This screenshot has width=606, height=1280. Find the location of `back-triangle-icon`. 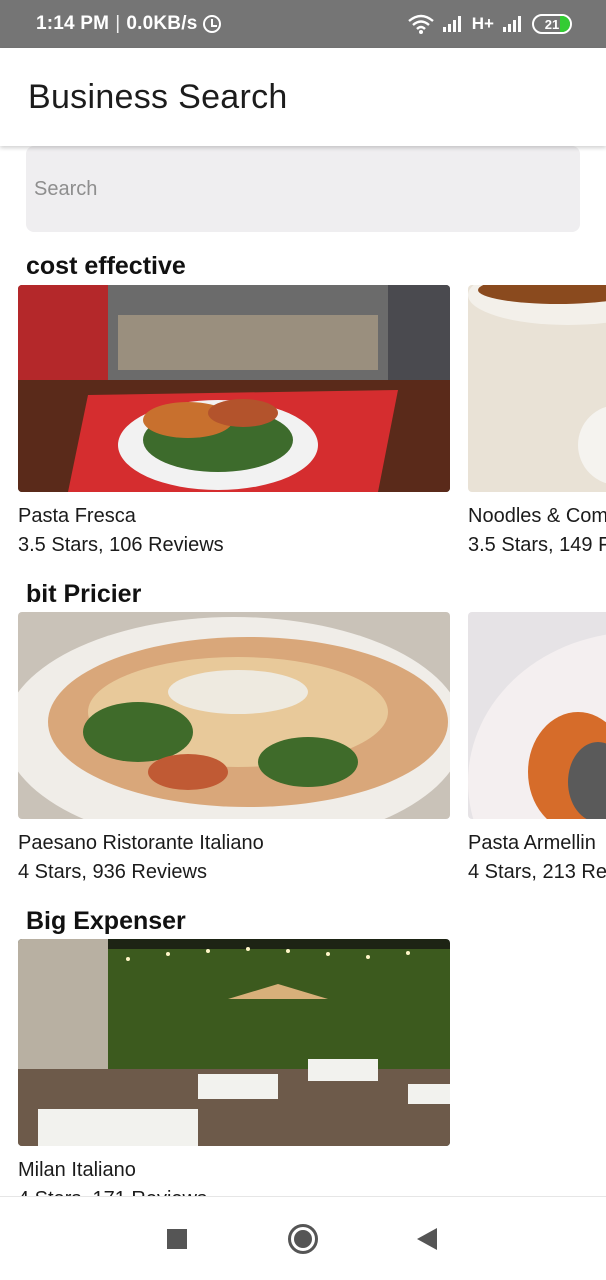

back-triangle-icon is located at coordinates (427, 1239).